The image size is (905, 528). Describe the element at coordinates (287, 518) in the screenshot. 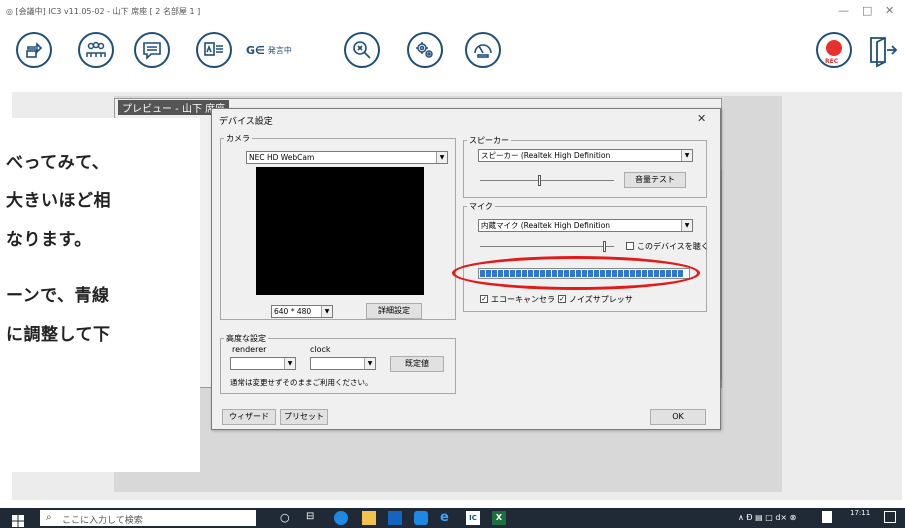

I see `cortana-icon: ○` at that location.